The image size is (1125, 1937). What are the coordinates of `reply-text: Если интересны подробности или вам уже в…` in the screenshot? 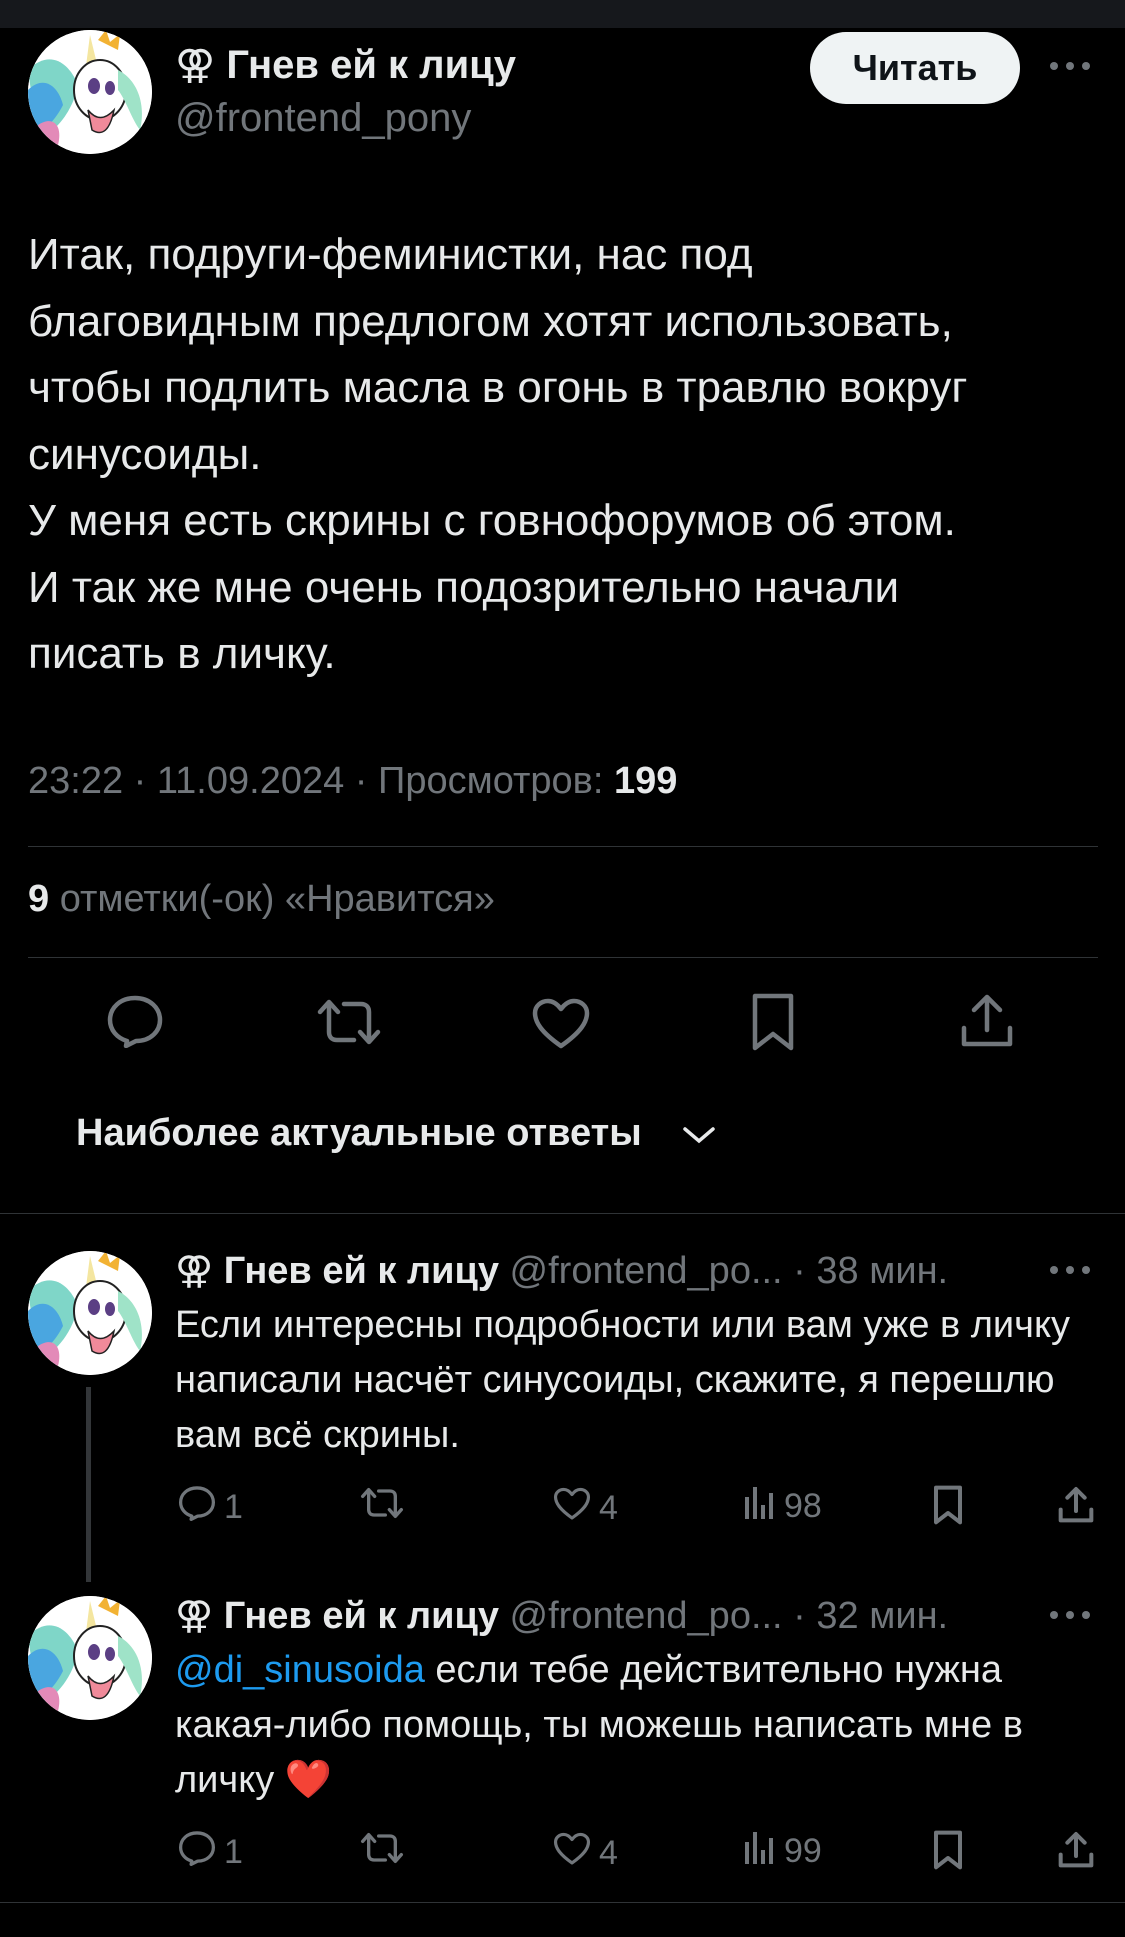 It's located at (623, 1380).